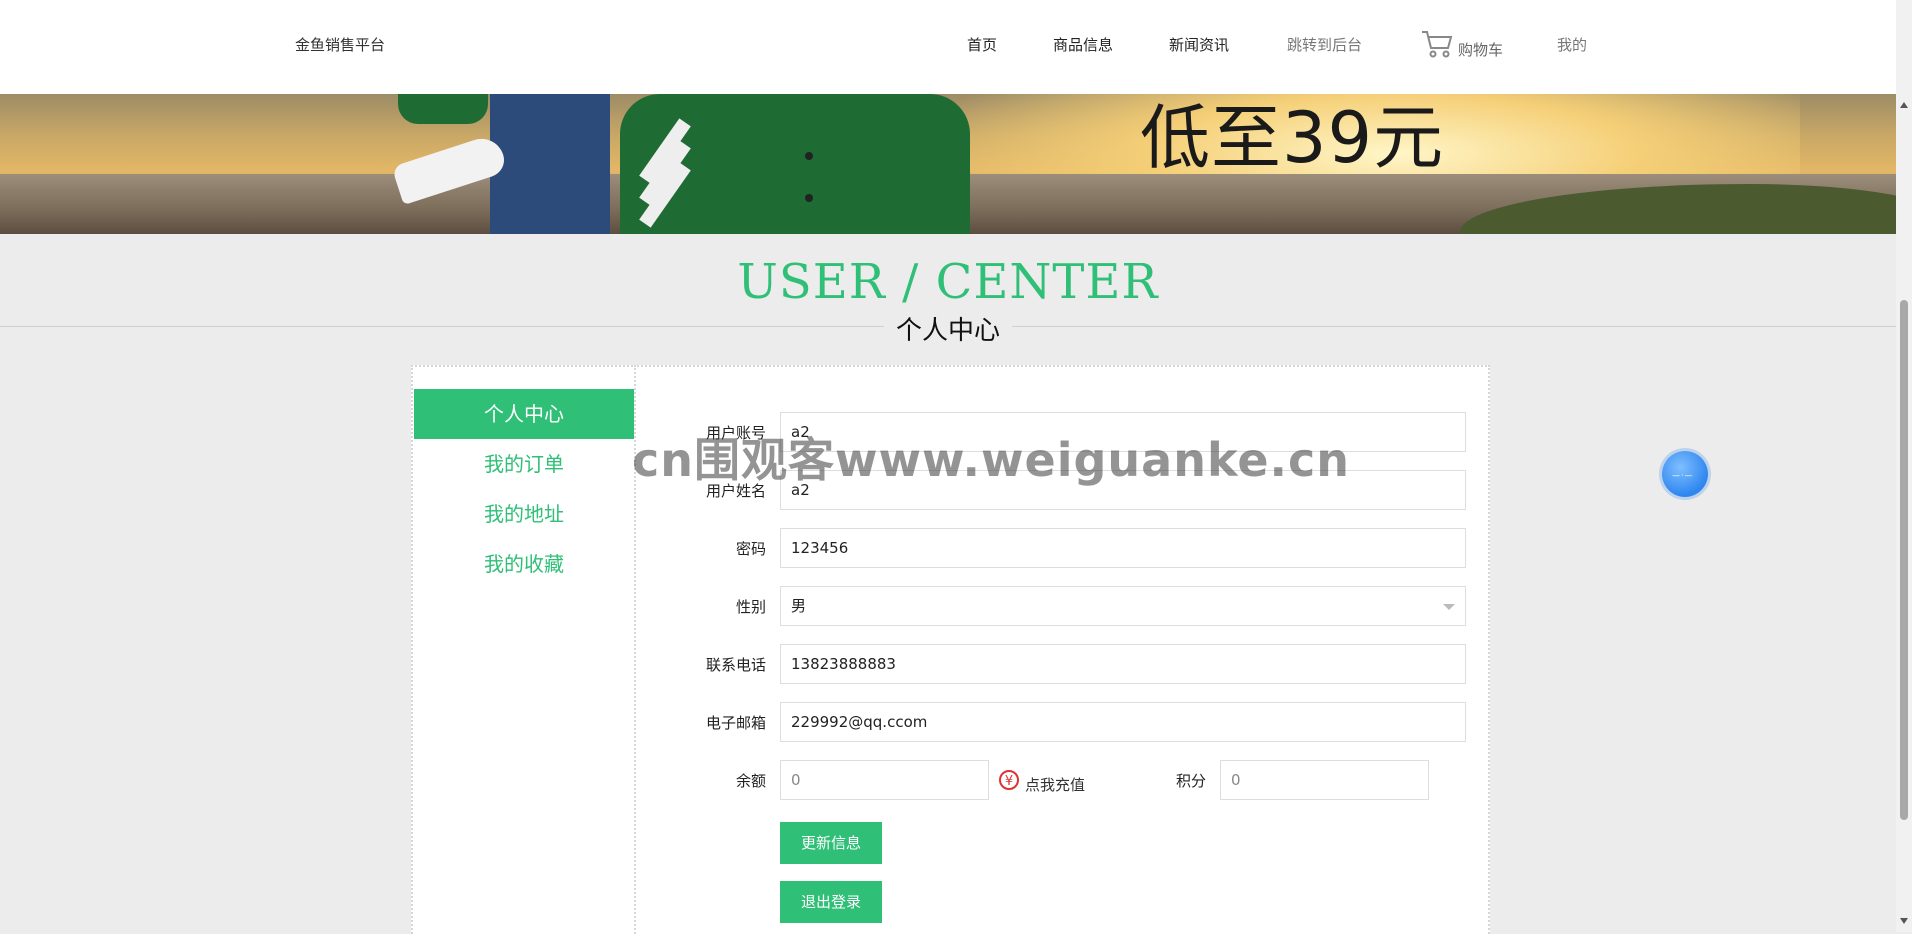 The width and height of the screenshot is (1912, 934). Describe the element at coordinates (1572, 44) in the screenshot. I see `nav-mine: 我的` at that location.